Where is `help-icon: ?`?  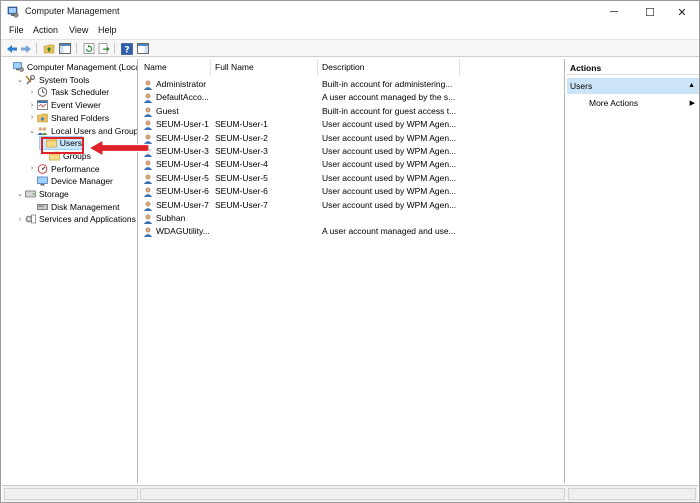
help-icon: ? is located at coordinates (127, 48).